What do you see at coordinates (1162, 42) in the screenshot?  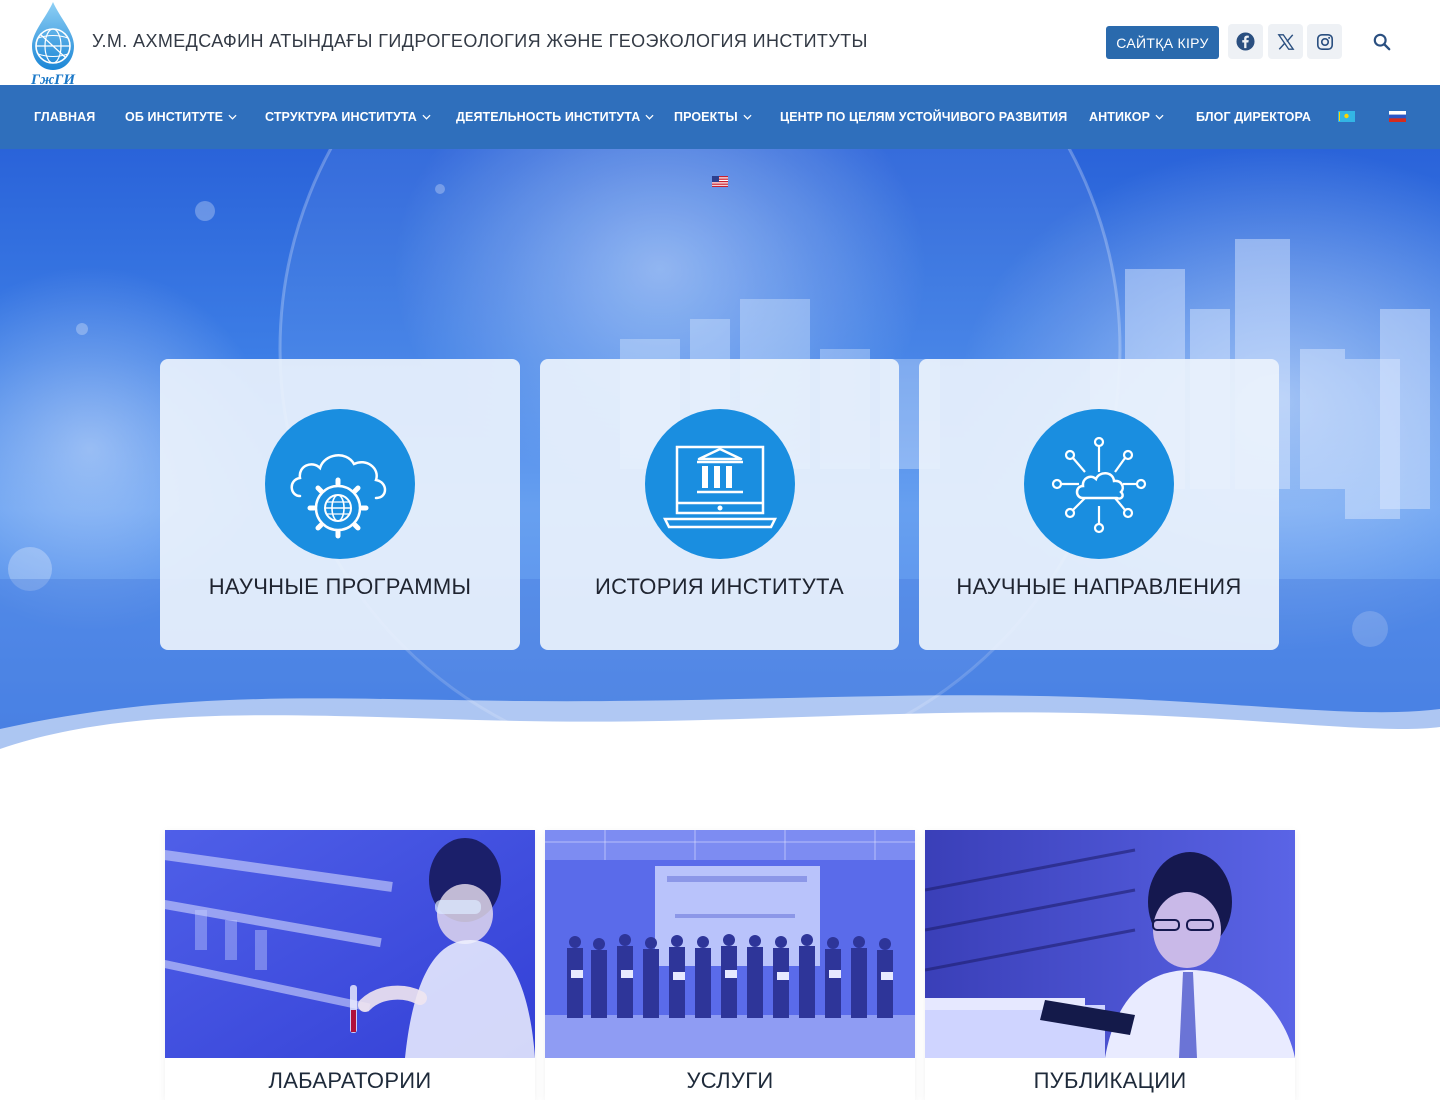 I see `login-button: САЙТҚА КІРУ` at bounding box center [1162, 42].